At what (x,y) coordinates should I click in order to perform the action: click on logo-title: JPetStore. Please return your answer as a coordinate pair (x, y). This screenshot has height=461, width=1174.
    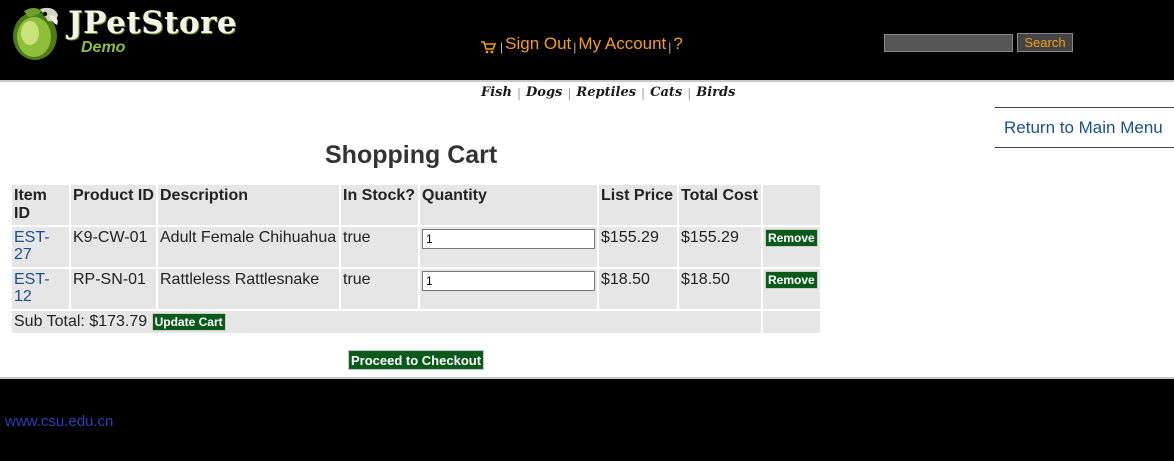
    Looking at the image, I should click on (153, 23).